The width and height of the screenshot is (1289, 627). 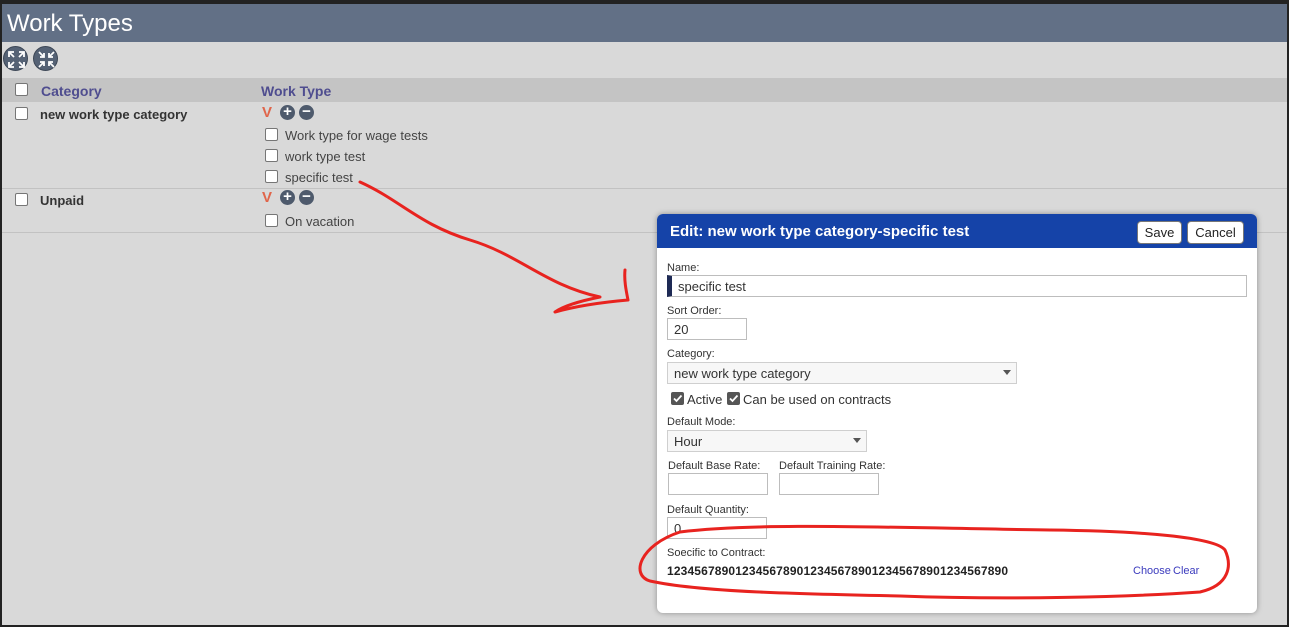 I want to click on active-label: Active, so click(x=705, y=399).